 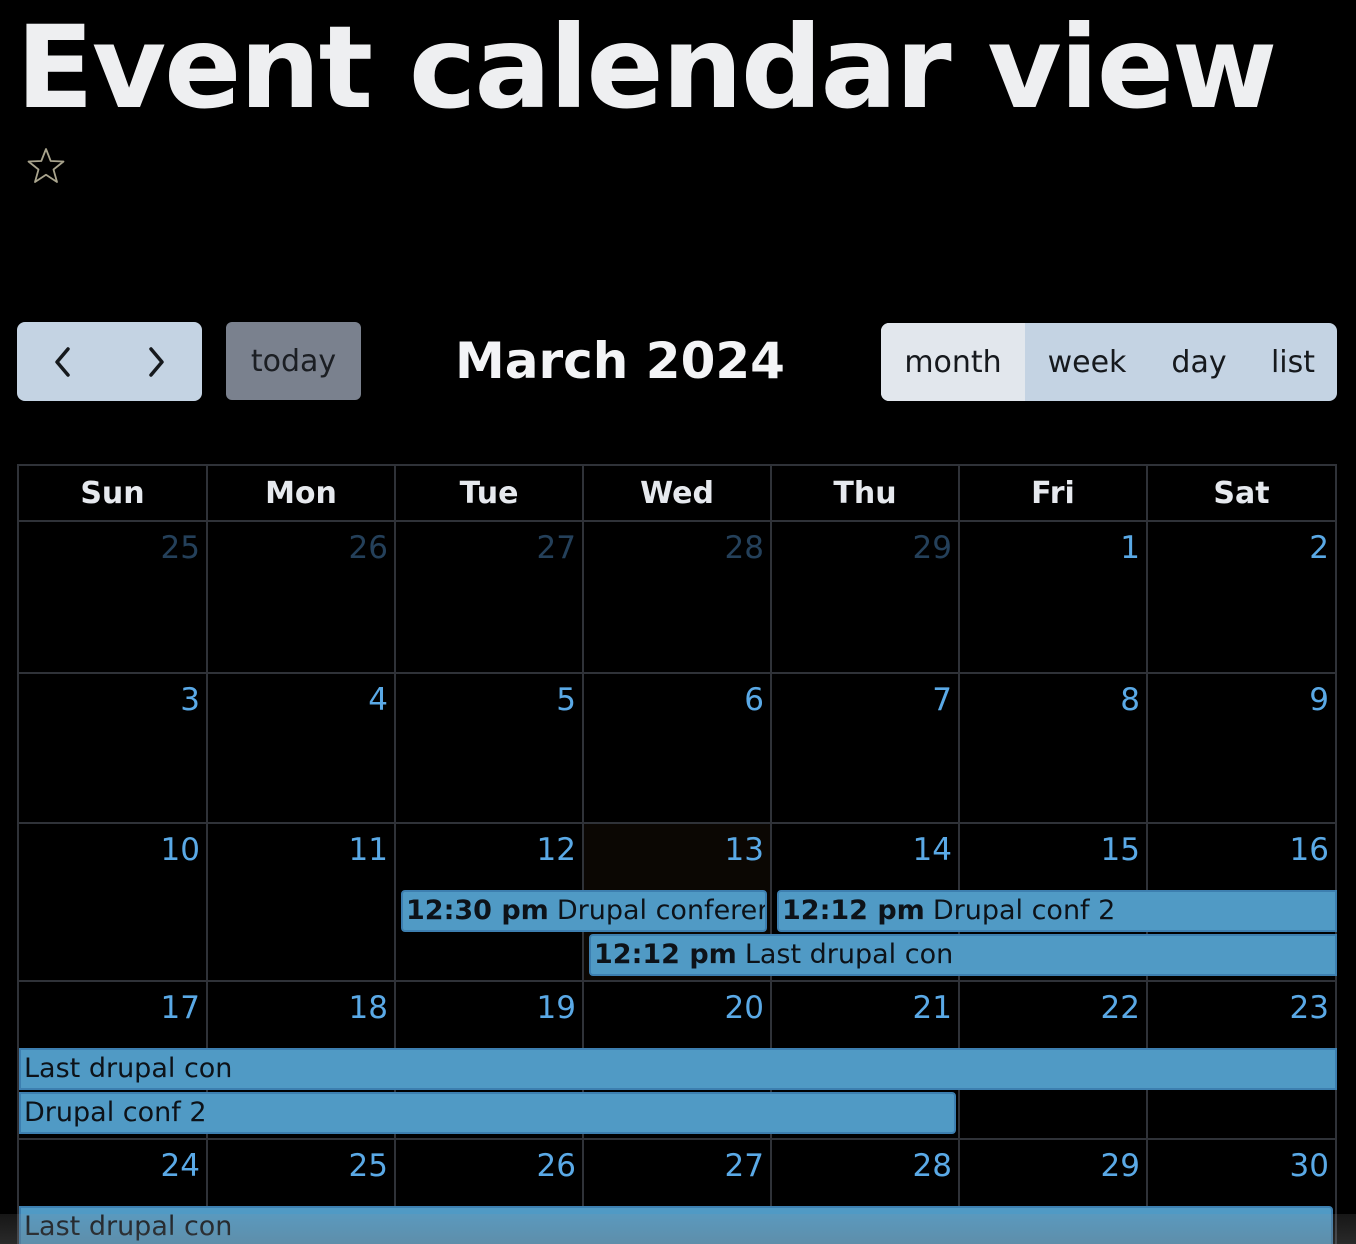 What do you see at coordinates (1309, 1166) in the screenshot?
I see `day-number: 30` at bounding box center [1309, 1166].